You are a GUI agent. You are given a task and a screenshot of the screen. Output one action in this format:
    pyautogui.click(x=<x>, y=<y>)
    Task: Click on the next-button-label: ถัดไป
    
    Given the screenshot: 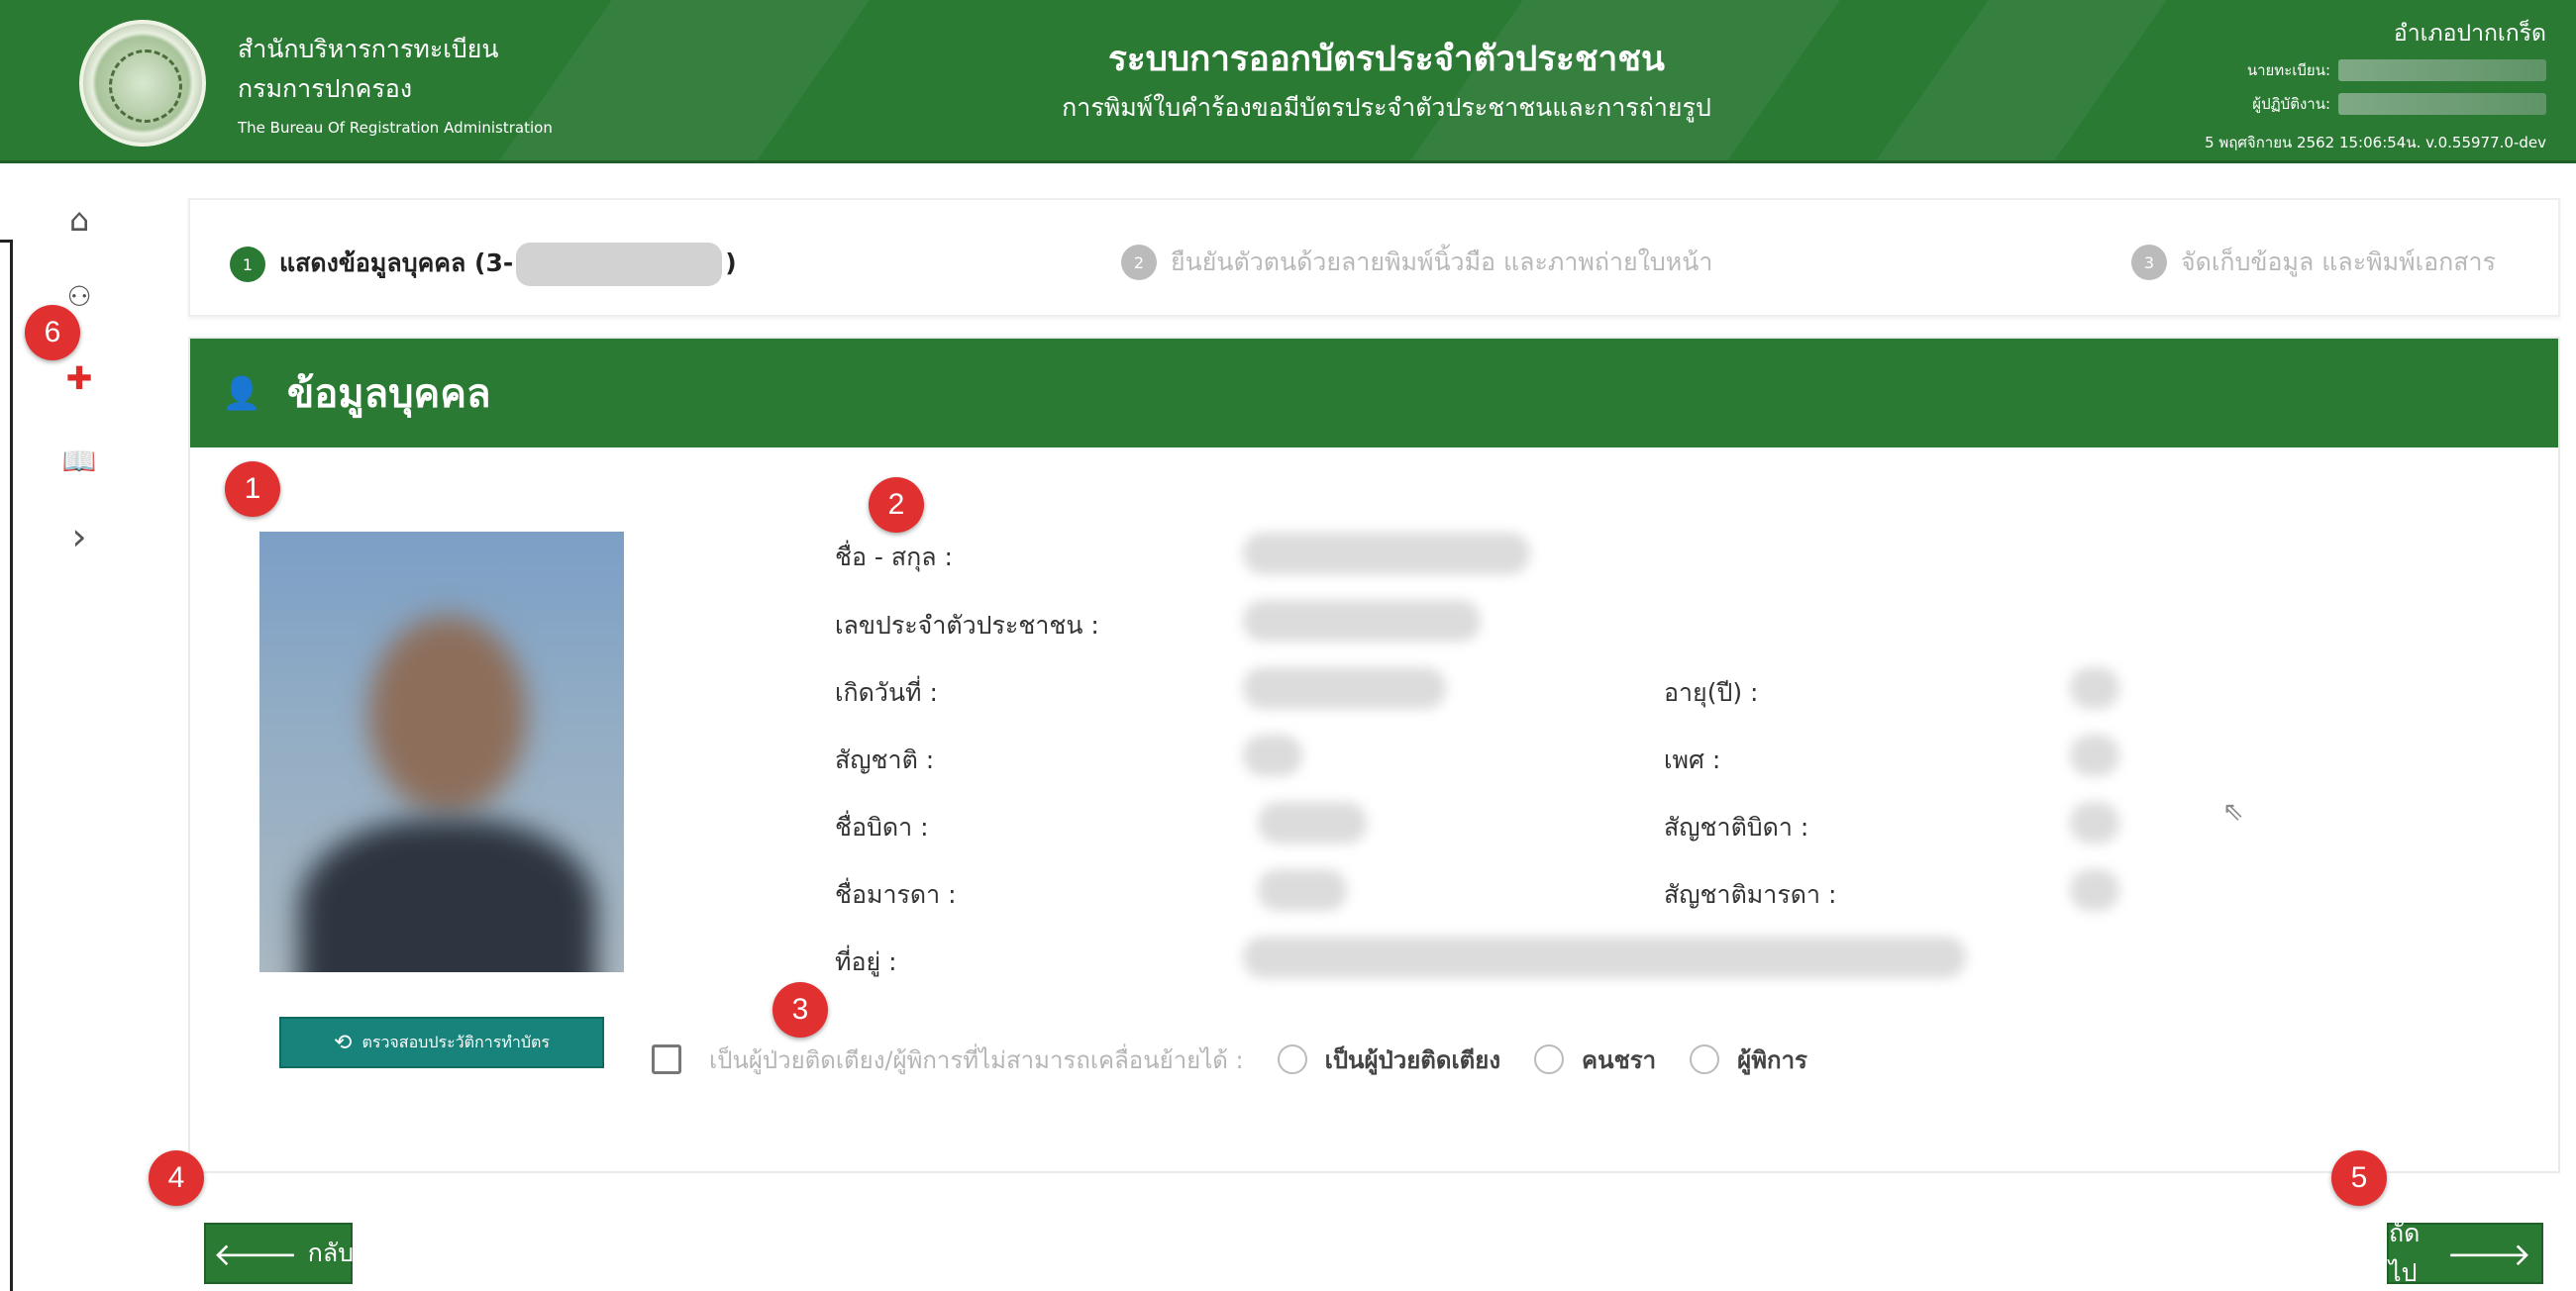 What is the action you would take?
    pyautogui.click(x=2405, y=1253)
    